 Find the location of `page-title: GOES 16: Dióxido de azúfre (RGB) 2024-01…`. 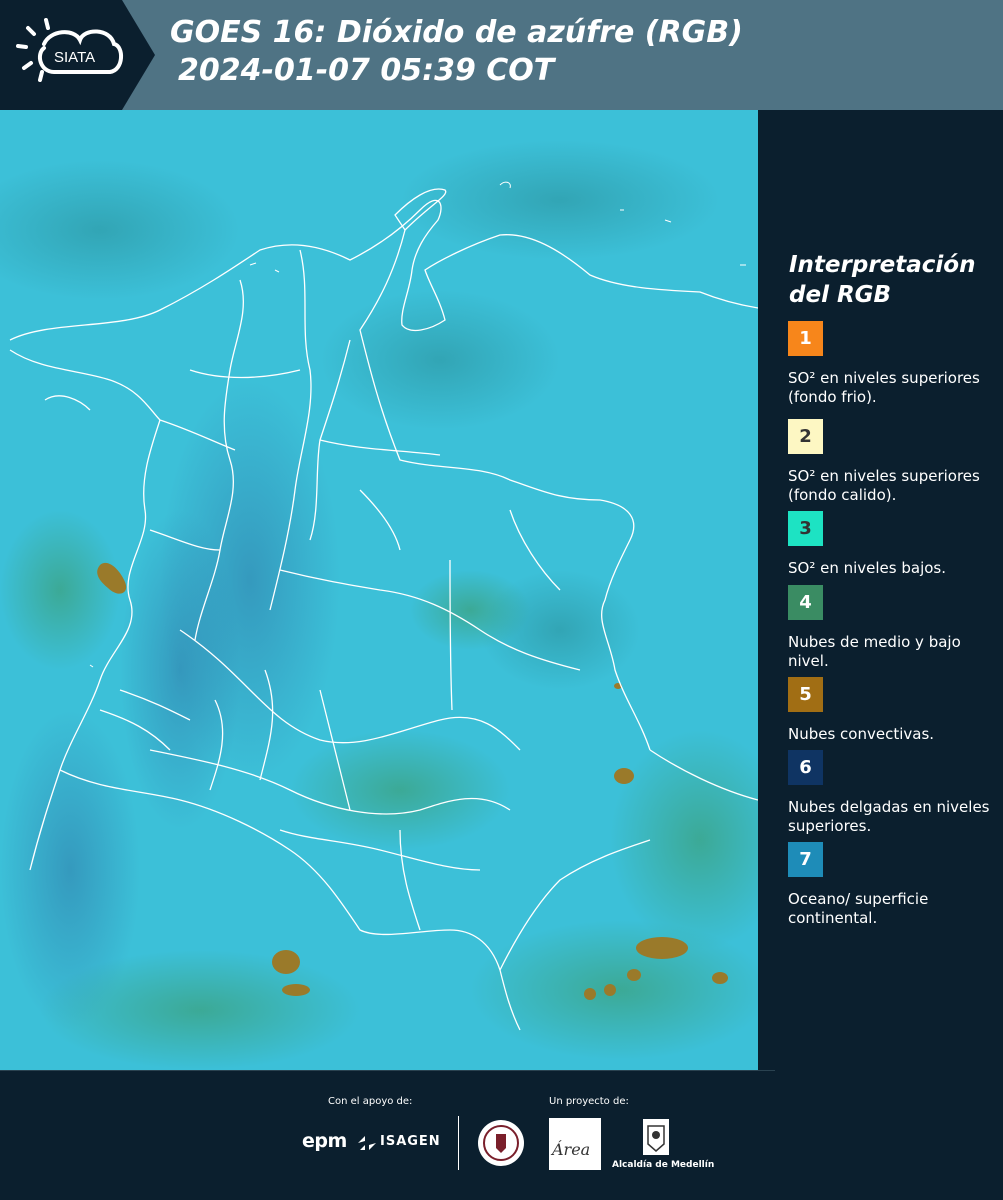

page-title: GOES 16: Dióxido de azúfre (RGB) 2024-01… is located at coordinates (456, 52).